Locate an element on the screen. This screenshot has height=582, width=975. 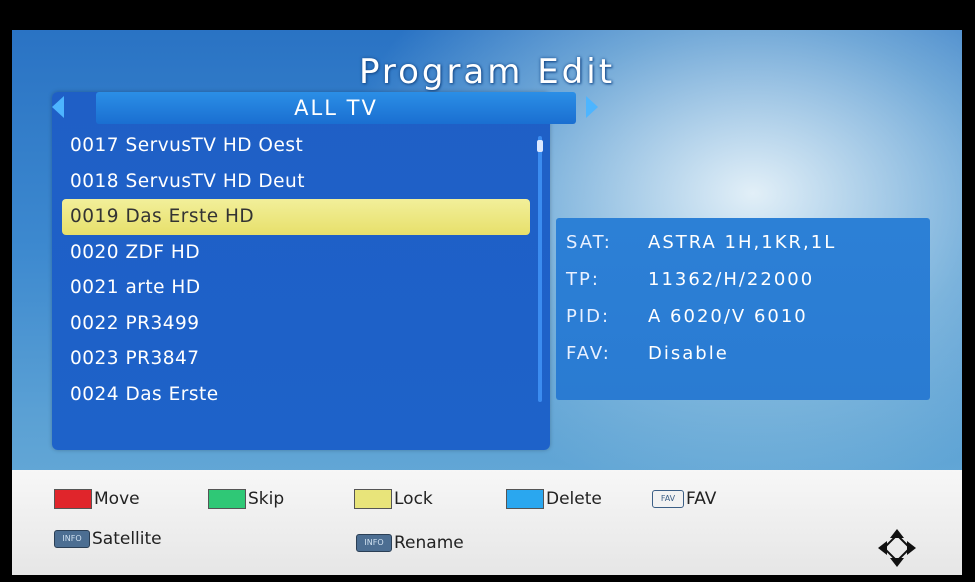
lock-label: Lock is located at coordinates (413, 499).